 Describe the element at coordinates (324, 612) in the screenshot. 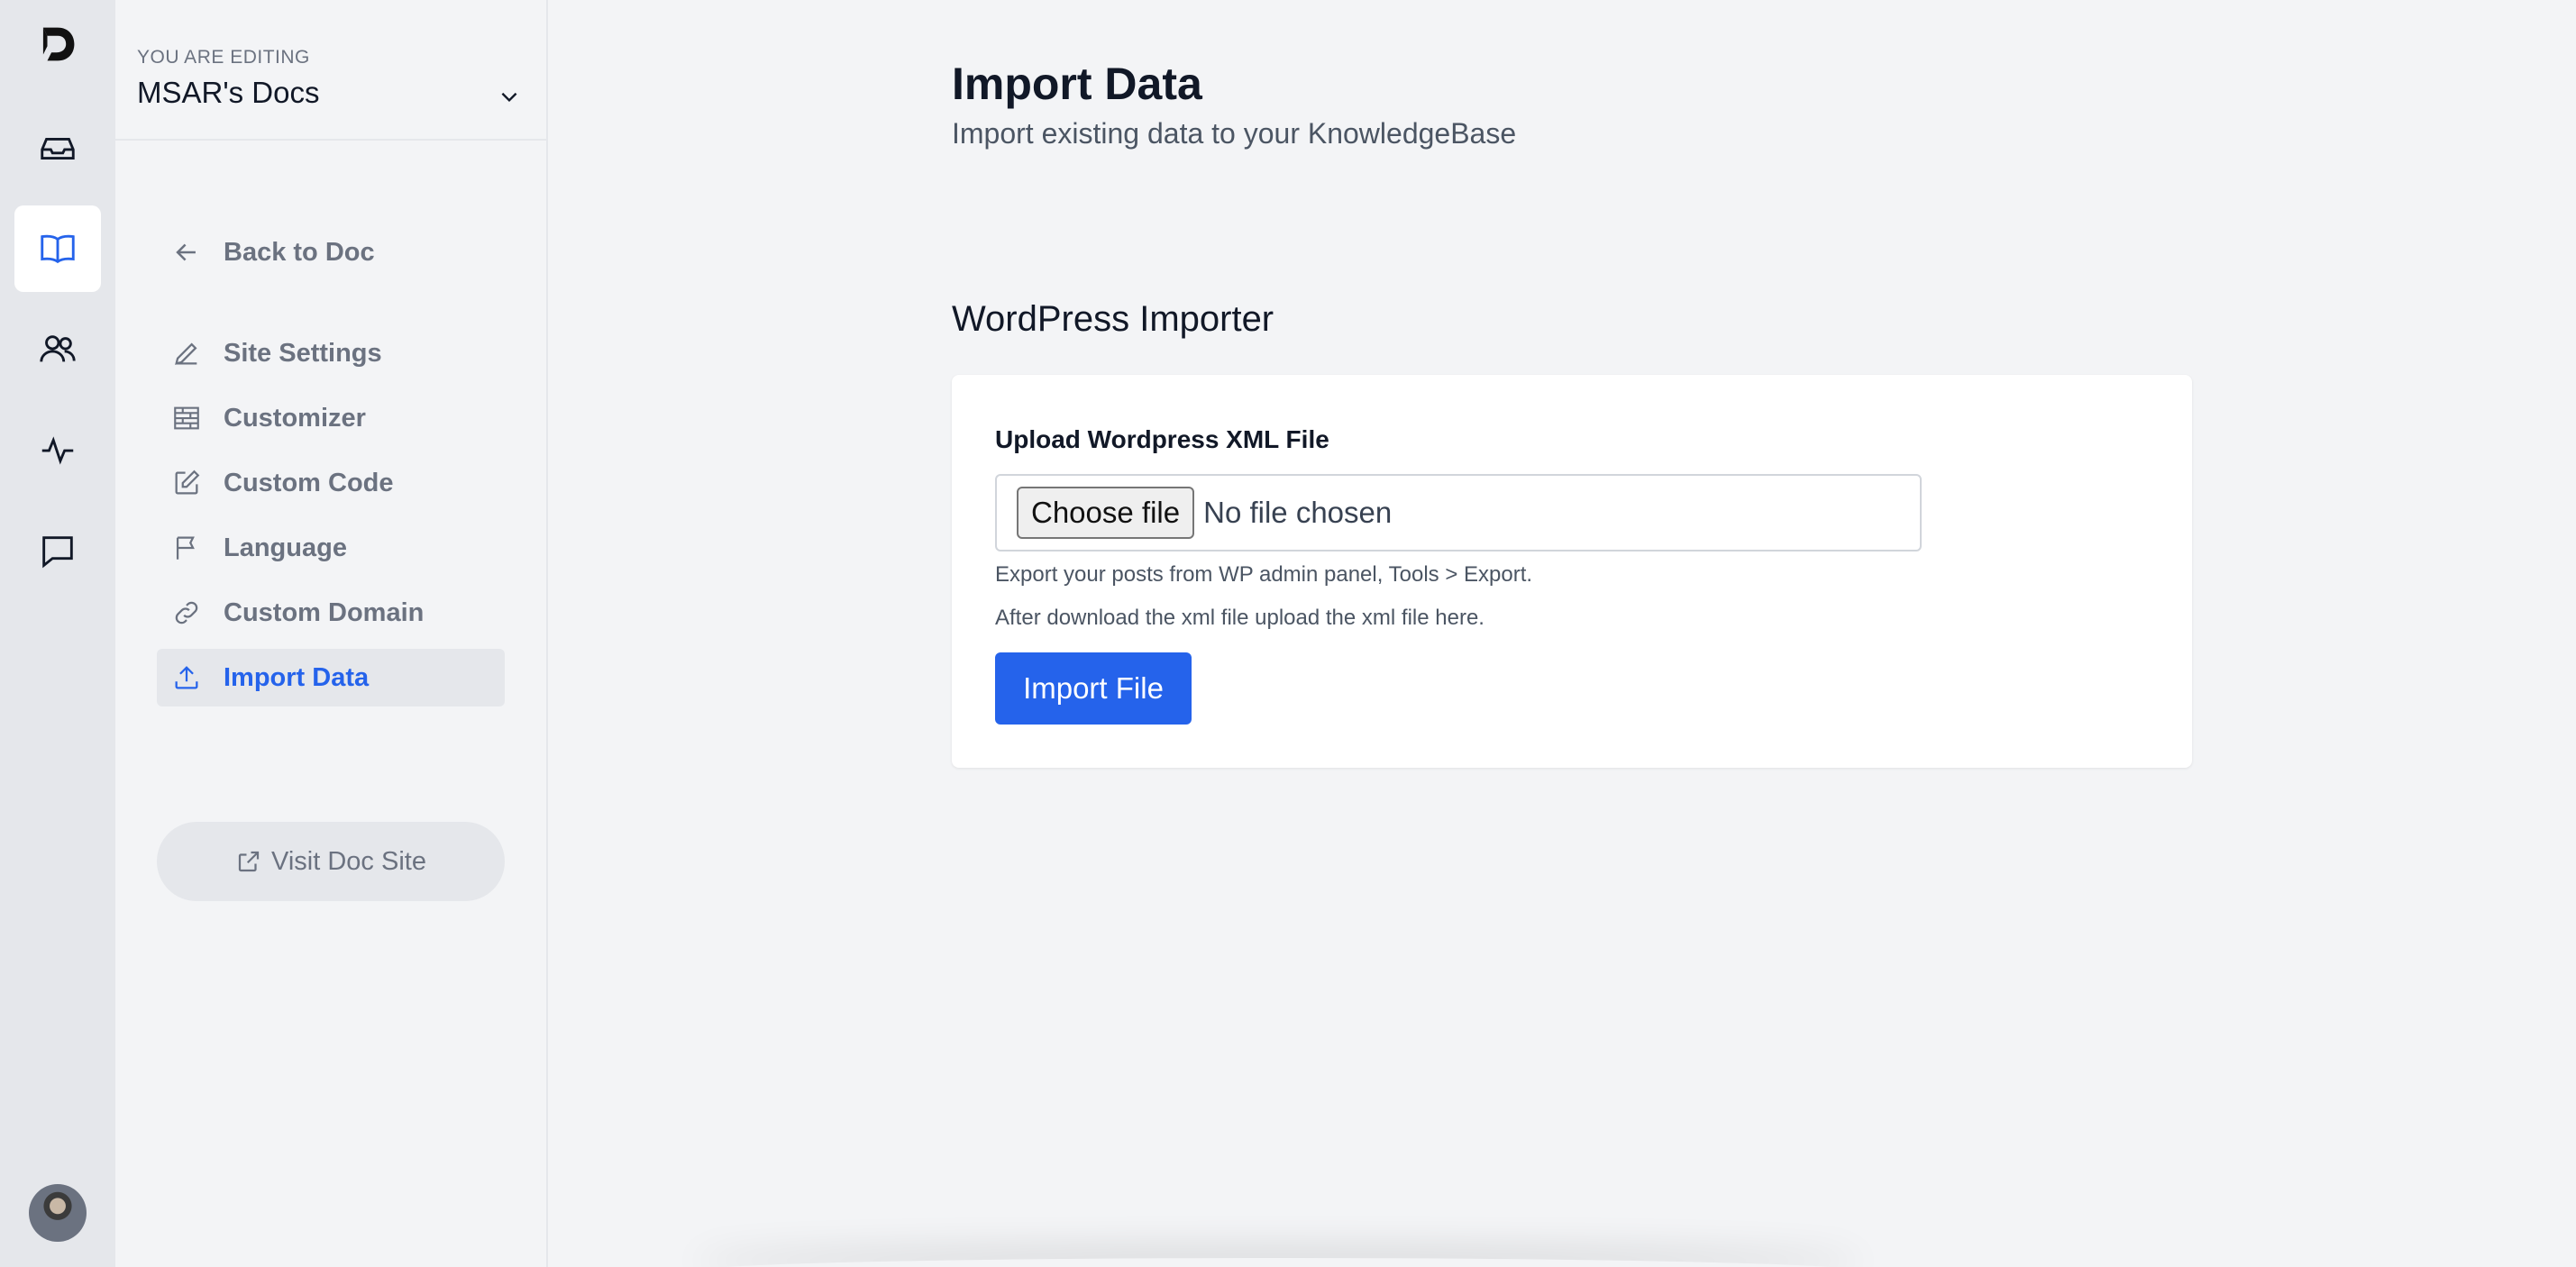

I see `menu-item-label: Custom Domain` at that location.